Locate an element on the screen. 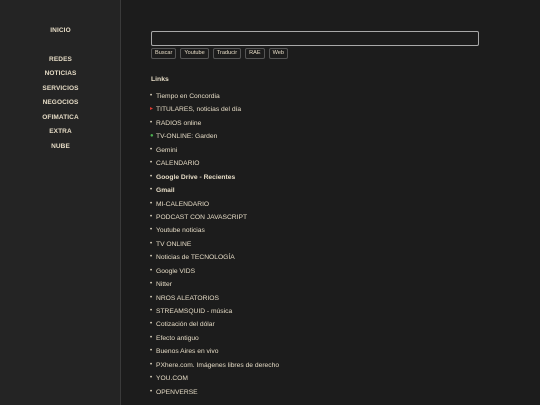 The height and width of the screenshot is (405, 540). sidebar-item-nube: NUBE is located at coordinates (60, 146).